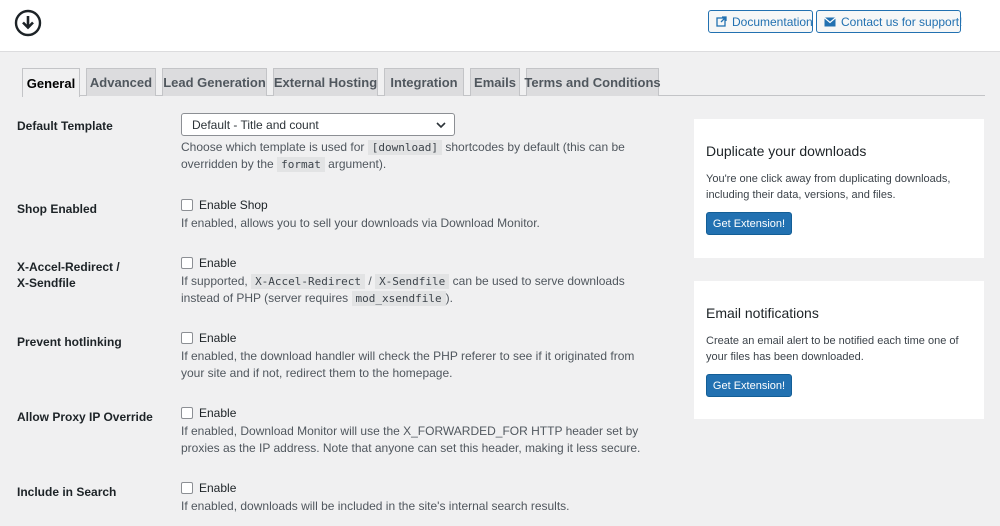 The height and width of the screenshot is (526, 1000). Describe the element at coordinates (762, 313) in the screenshot. I see `card-title: Email notifications` at that location.